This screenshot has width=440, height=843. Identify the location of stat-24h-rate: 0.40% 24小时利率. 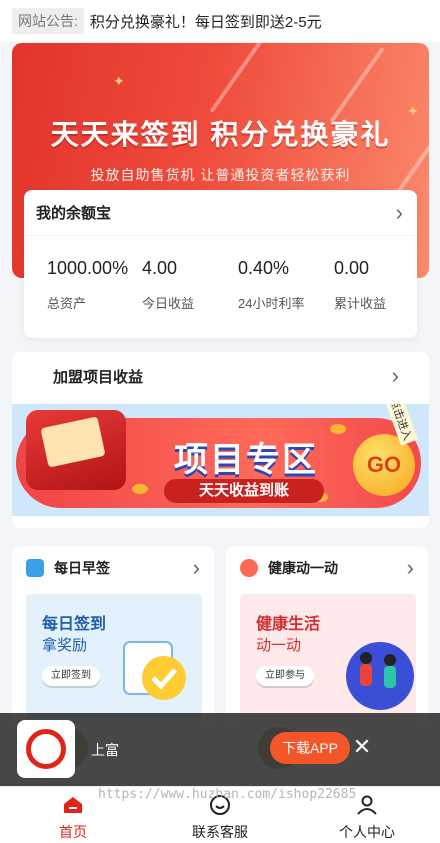
(271, 285).